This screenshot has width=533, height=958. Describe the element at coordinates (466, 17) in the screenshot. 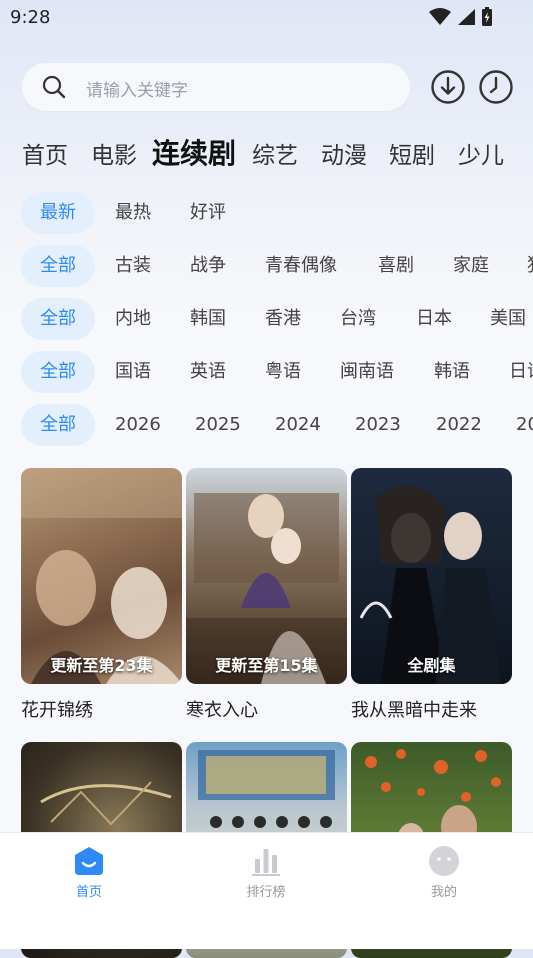

I see `cellular-signal-icon` at that location.